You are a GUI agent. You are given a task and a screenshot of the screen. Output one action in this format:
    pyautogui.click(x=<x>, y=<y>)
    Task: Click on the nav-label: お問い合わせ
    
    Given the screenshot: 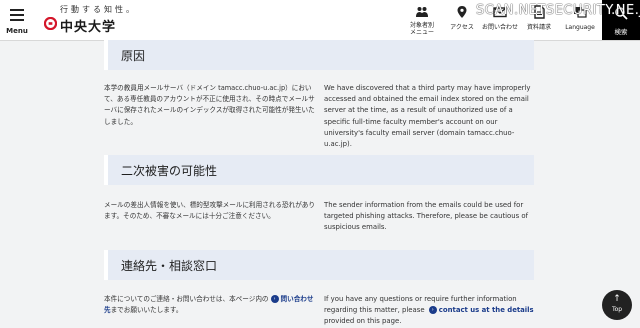 What is the action you would take?
    pyautogui.click(x=499, y=27)
    